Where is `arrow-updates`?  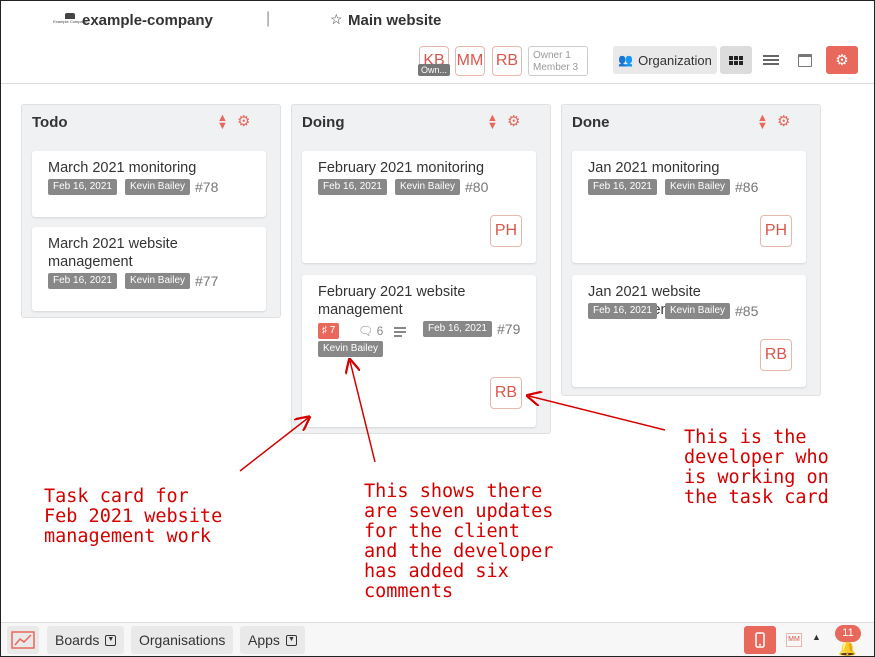
arrow-updates is located at coordinates (363, 412).